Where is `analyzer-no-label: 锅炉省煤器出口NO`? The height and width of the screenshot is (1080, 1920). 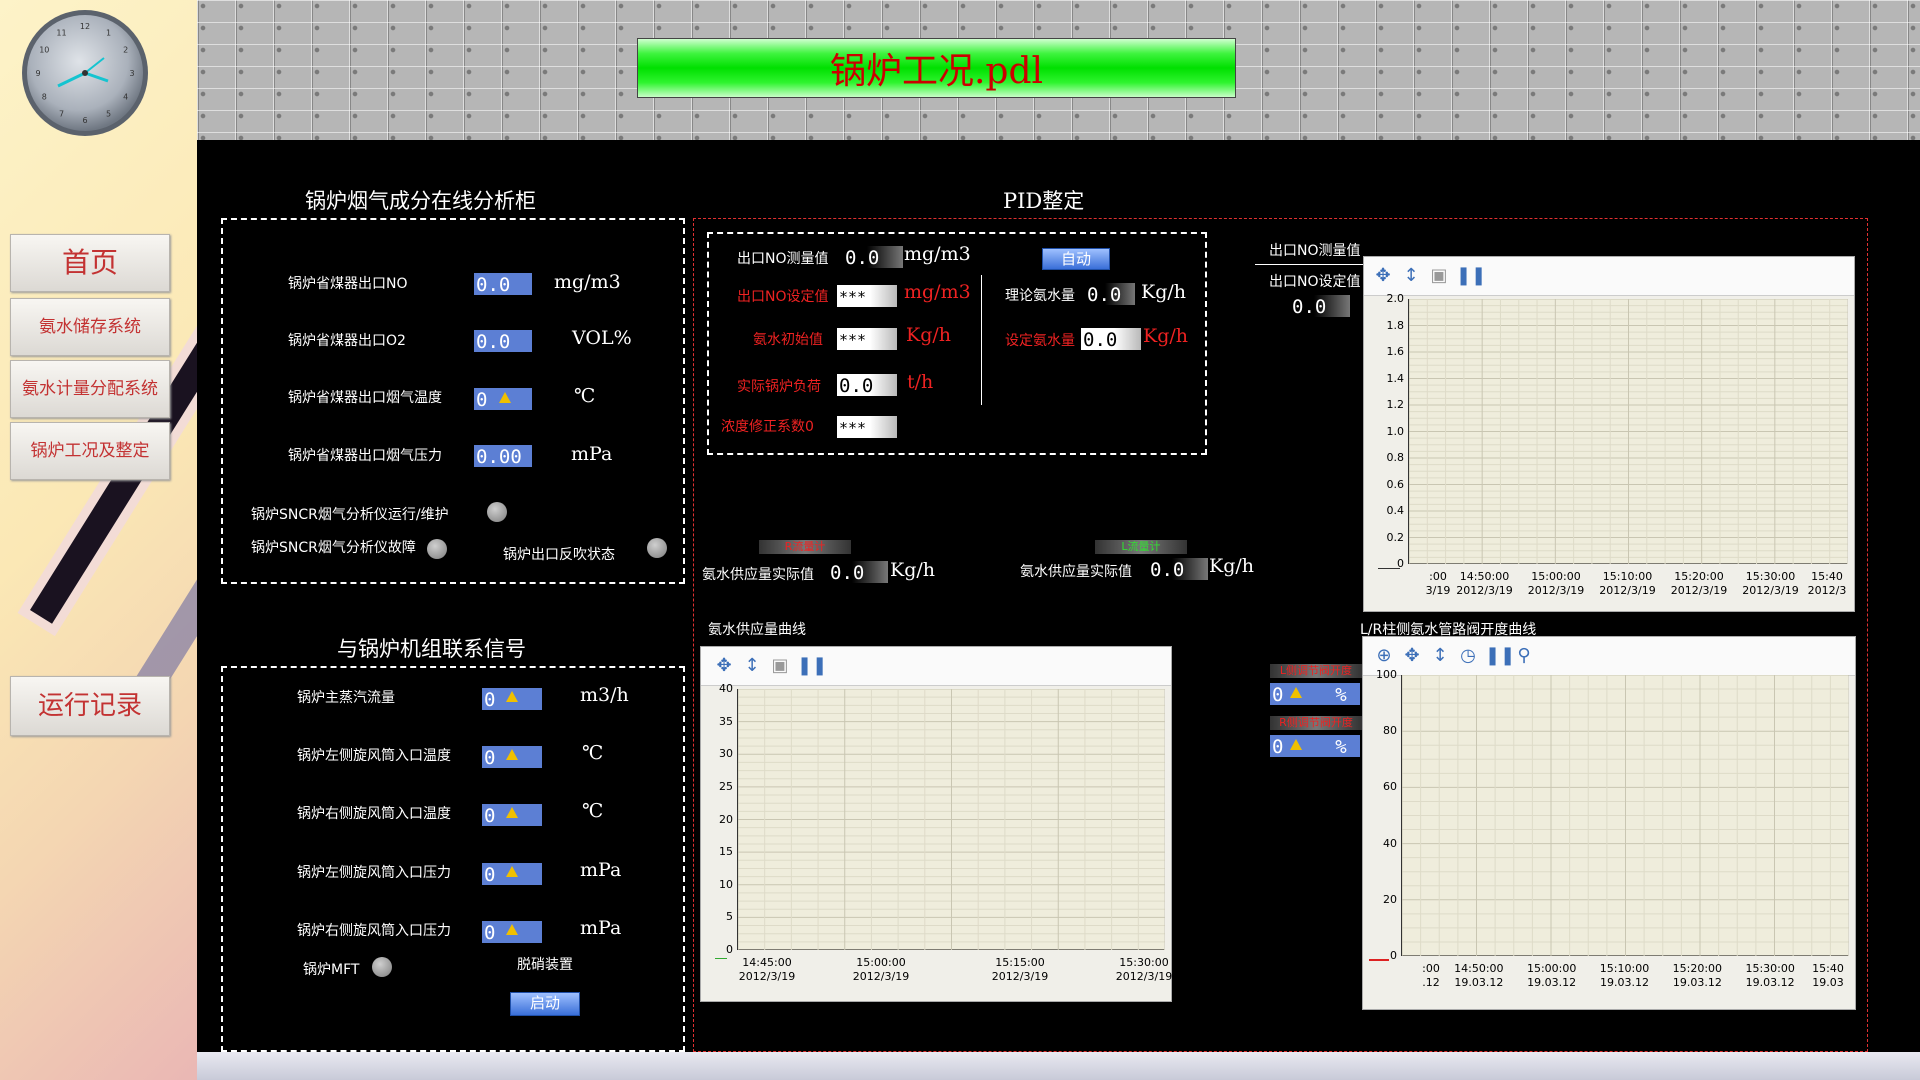
analyzer-no-label: 锅炉省煤器出口NO is located at coordinates (348, 284).